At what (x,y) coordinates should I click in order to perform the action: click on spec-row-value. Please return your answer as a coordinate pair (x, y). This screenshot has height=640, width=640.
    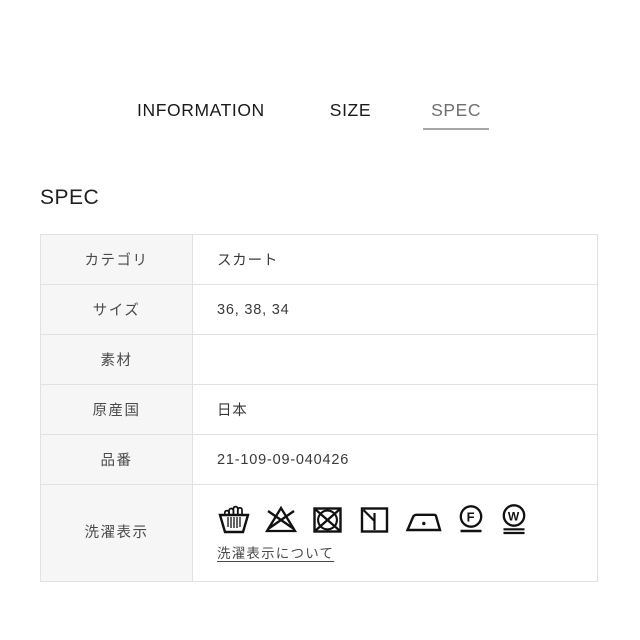
    Looking at the image, I should click on (395, 359).